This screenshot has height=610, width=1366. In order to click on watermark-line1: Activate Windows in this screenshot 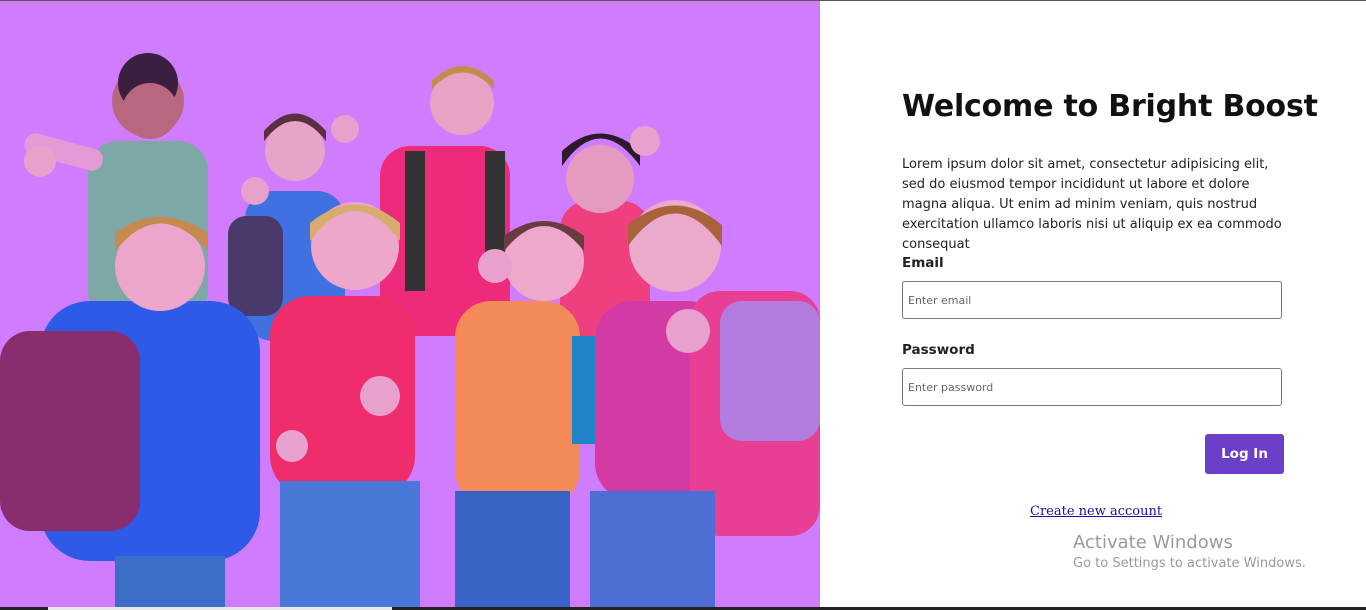, I will do `click(1153, 542)`.